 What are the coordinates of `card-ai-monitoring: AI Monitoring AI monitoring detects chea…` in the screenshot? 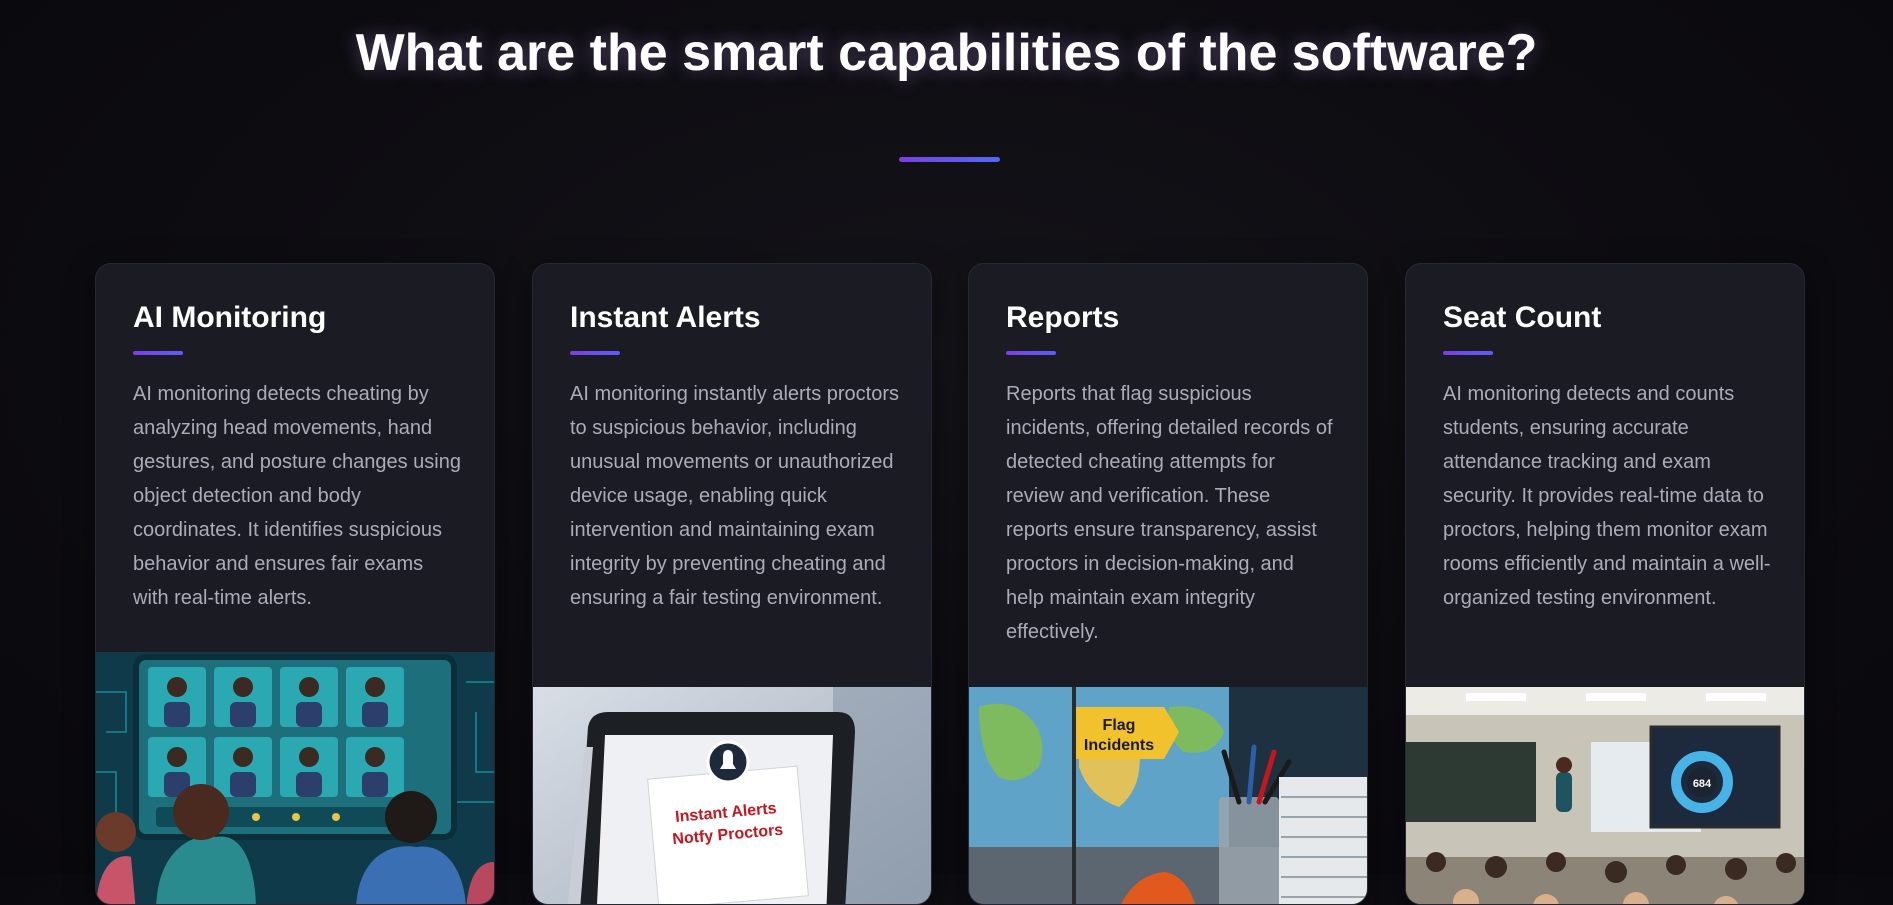 It's located at (295, 584).